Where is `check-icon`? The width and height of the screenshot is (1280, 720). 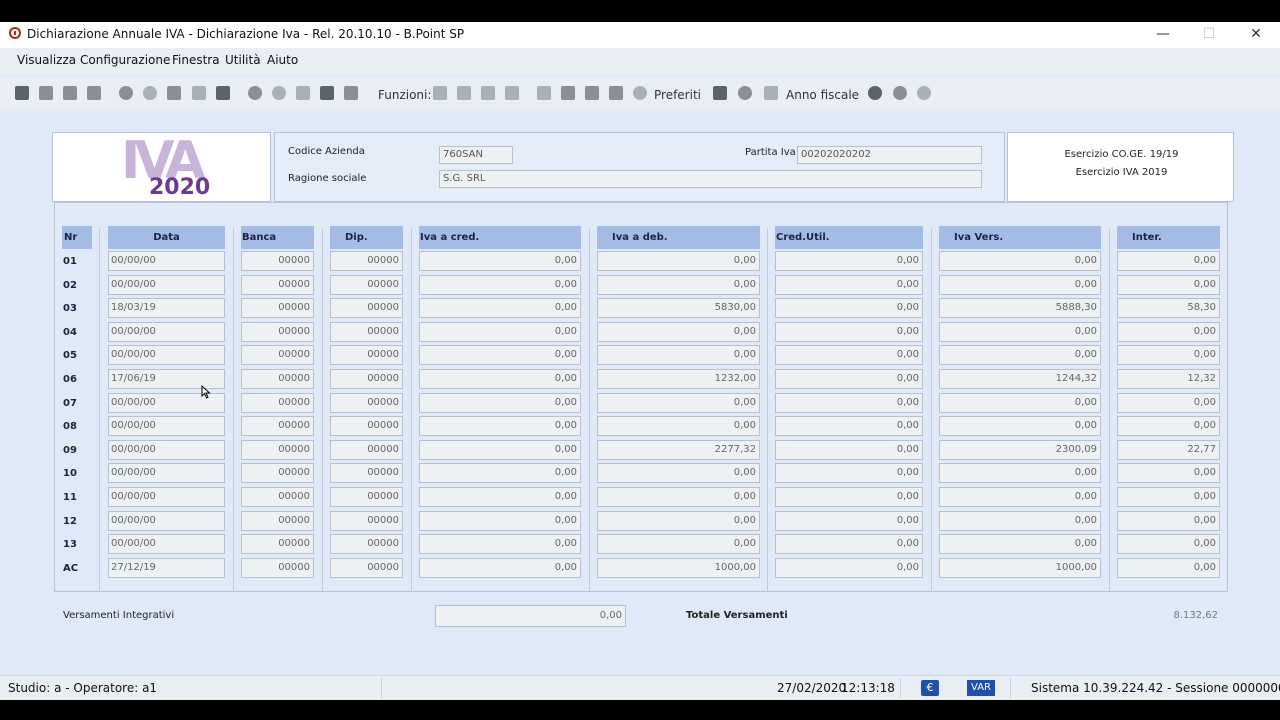
check-icon is located at coordinates (592, 93).